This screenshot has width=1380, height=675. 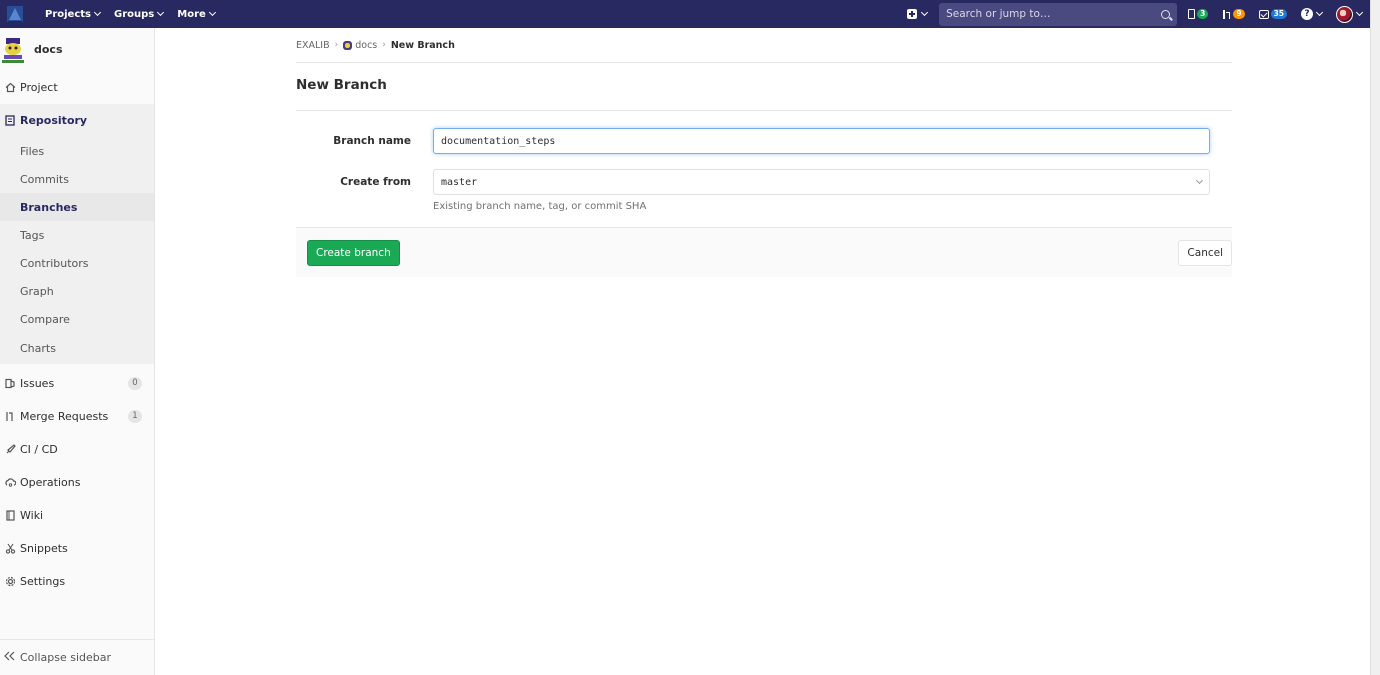 What do you see at coordinates (821, 182) in the screenshot?
I see `create-from-select: master` at bounding box center [821, 182].